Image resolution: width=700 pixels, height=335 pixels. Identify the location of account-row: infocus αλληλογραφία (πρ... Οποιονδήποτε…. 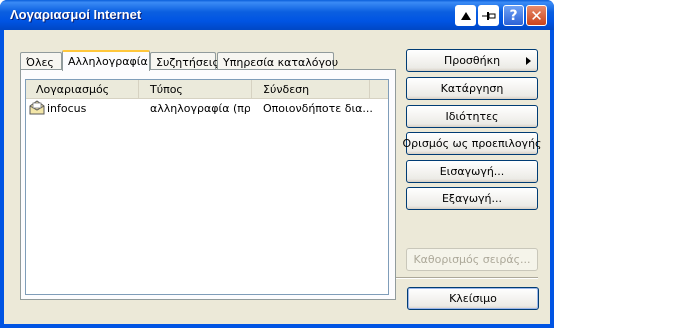
(207, 108).